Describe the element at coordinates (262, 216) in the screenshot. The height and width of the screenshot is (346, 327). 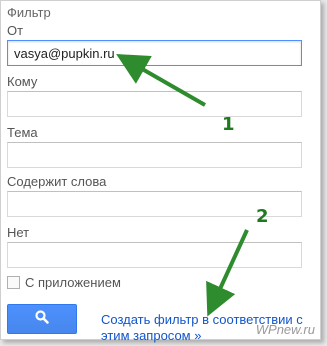
I see `callout-2: 2` at that location.